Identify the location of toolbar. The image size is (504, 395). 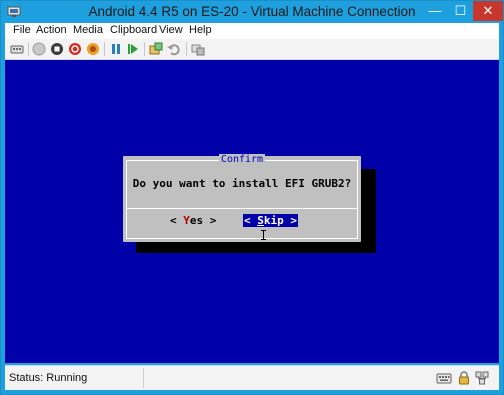
(252, 49).